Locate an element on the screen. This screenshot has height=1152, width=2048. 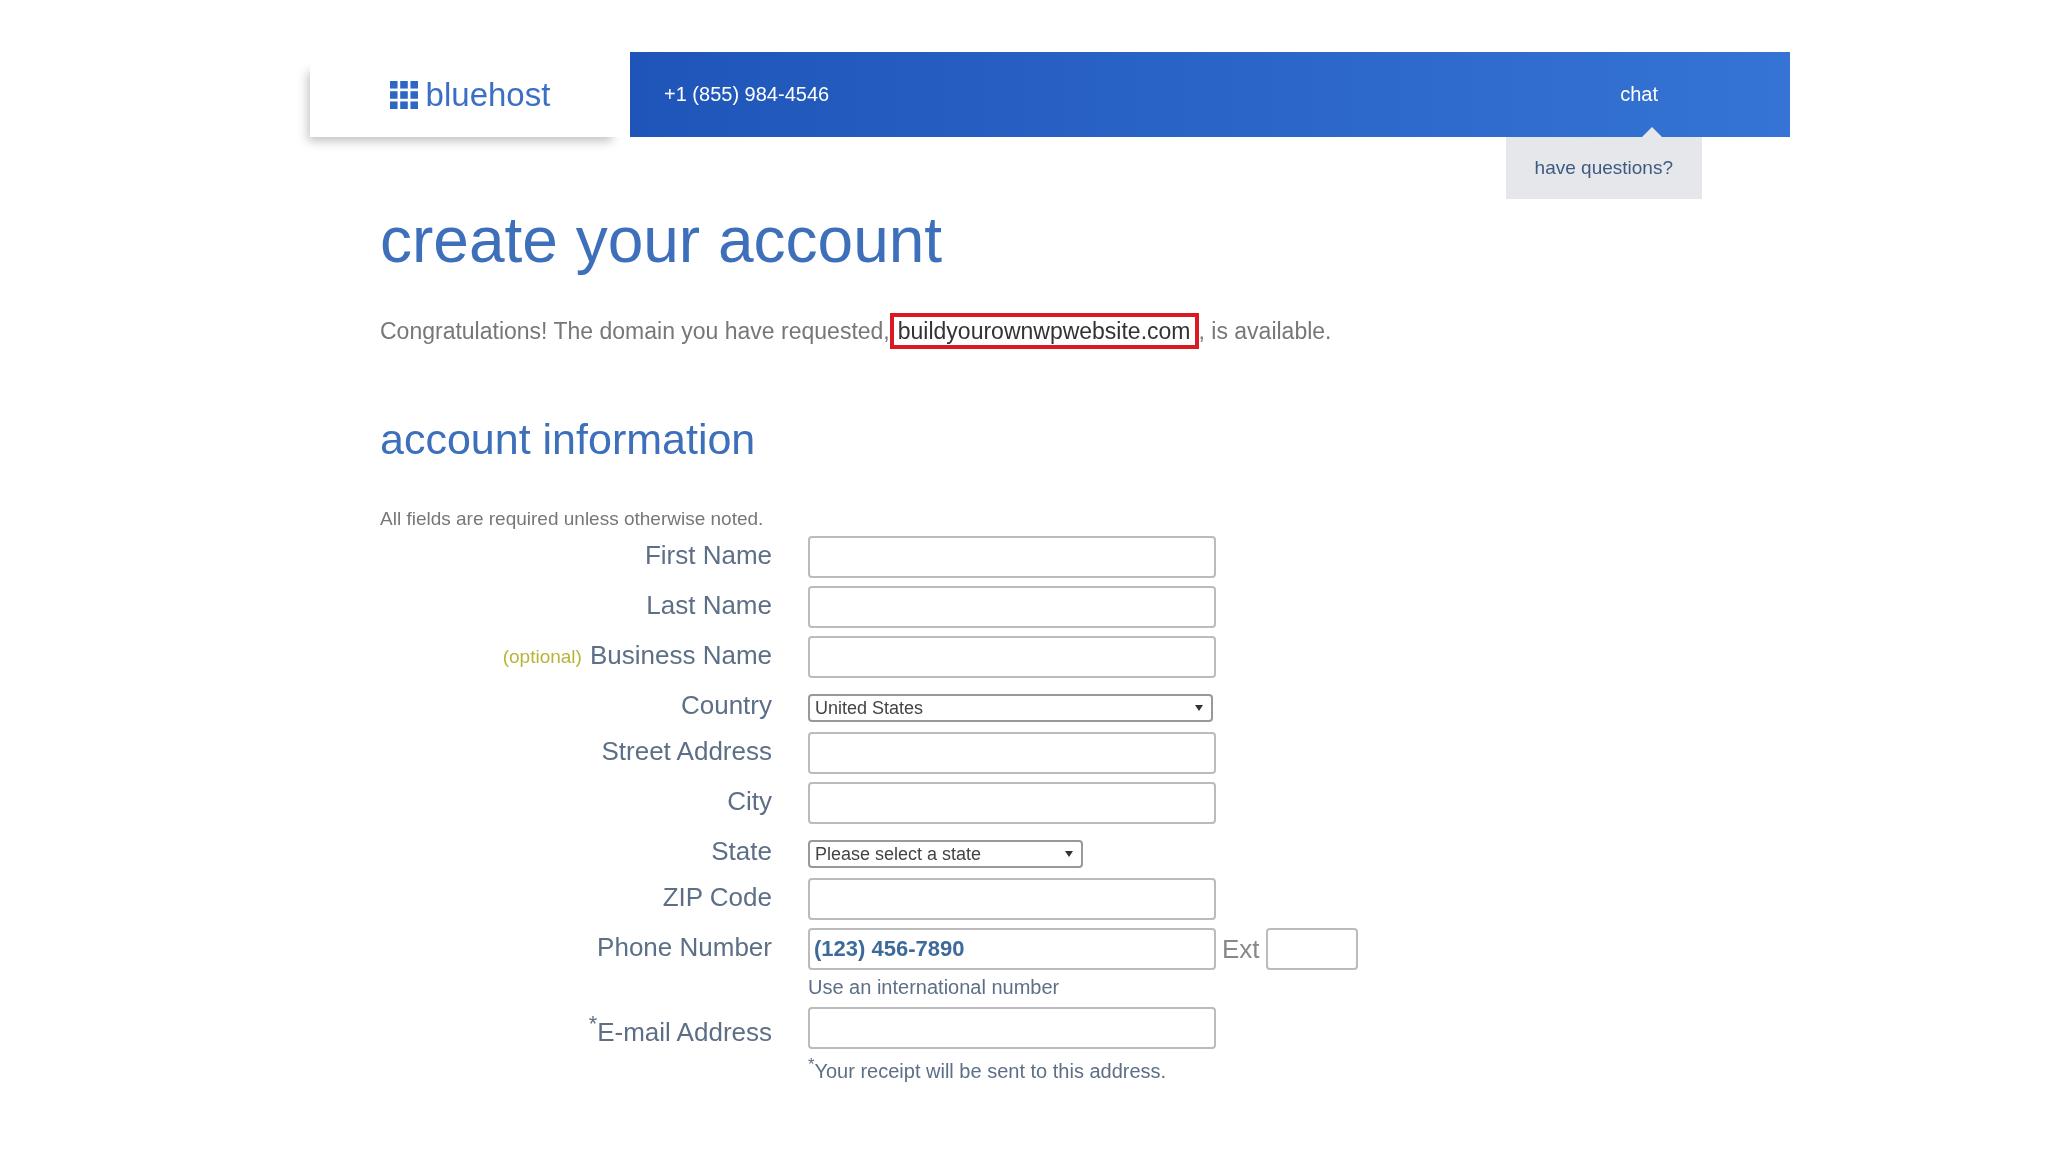
section-title: account information is located at coordinates (568, 439).